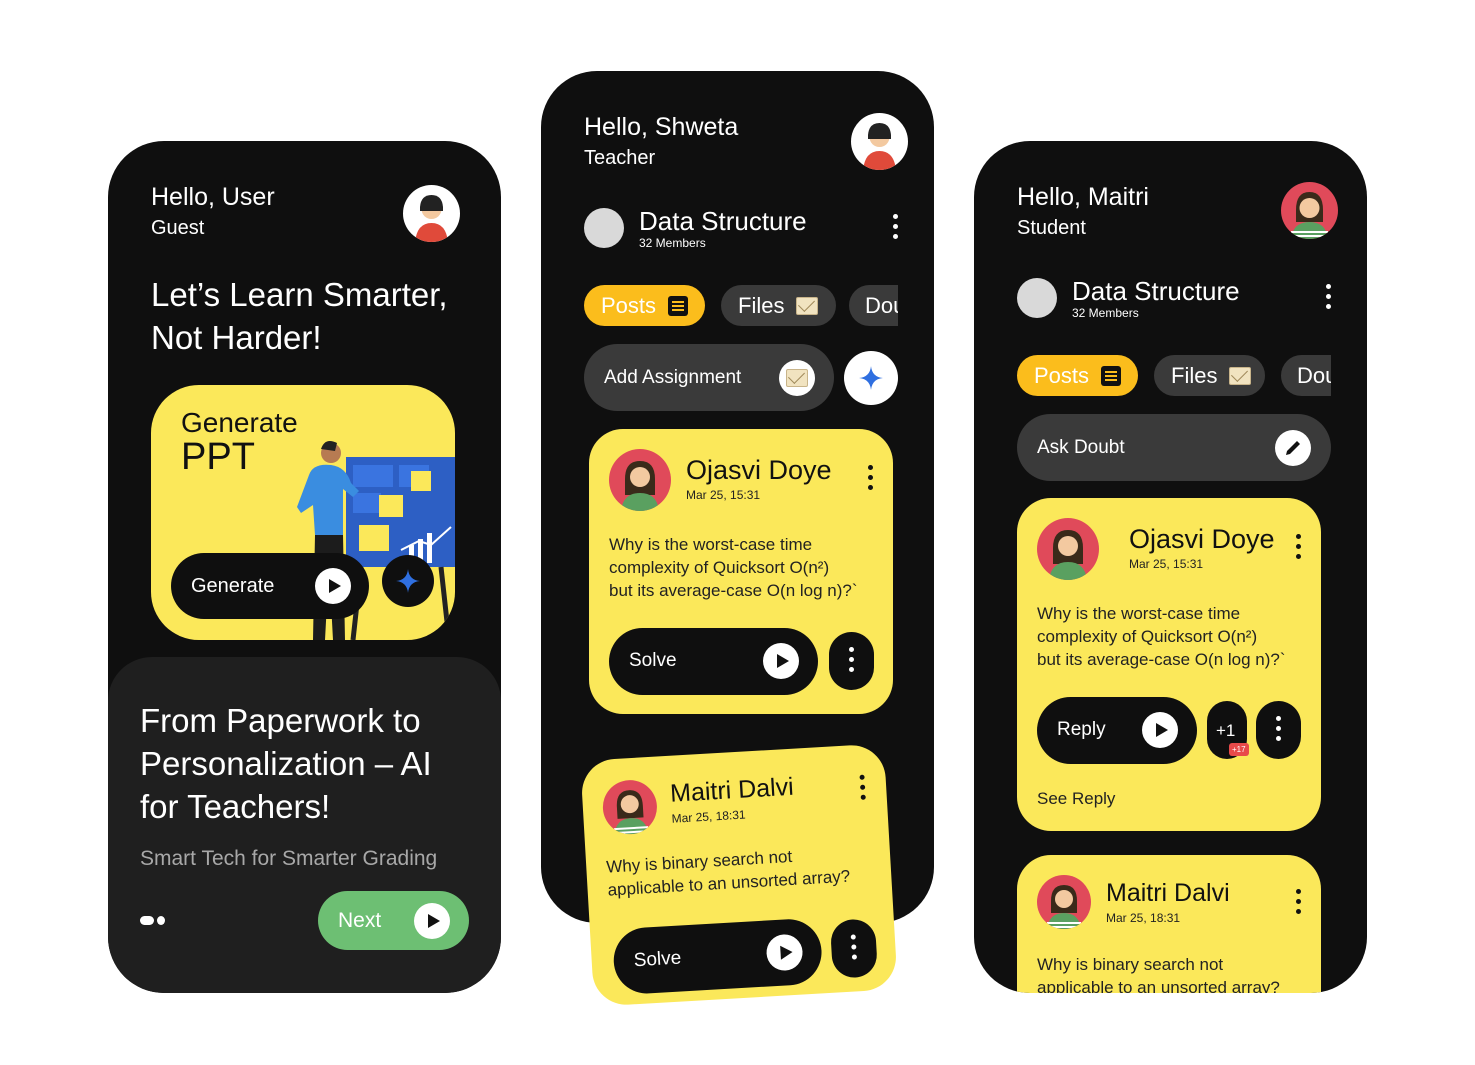 The height and width of the screenshot is (1065, 1475). What do you see at coordinates (661, 127) in the screenshot?
I see `greeting: Hello, Shweta` at bounding box center [661, 127].